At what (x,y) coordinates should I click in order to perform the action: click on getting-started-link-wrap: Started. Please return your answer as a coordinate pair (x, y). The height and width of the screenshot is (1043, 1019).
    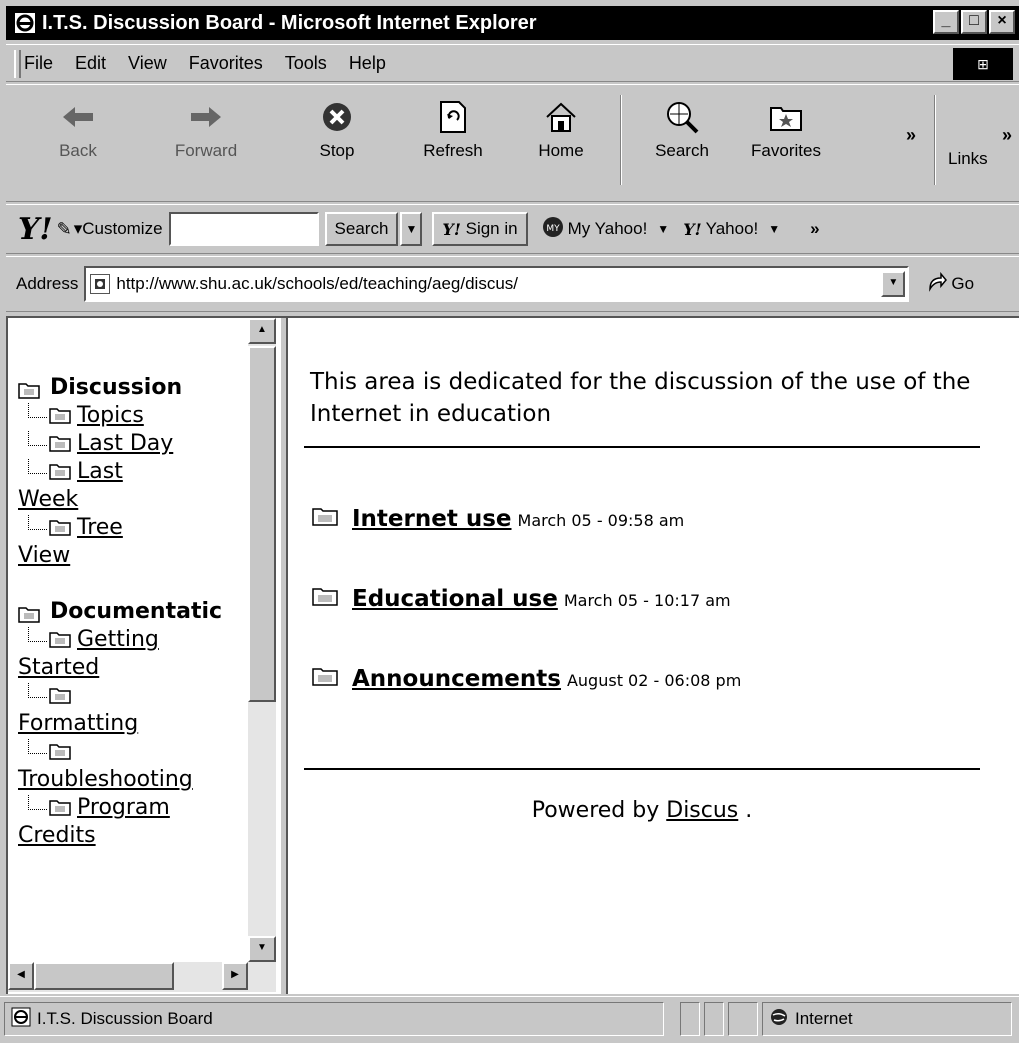
    Looking at the image, I should click on (58, 667).